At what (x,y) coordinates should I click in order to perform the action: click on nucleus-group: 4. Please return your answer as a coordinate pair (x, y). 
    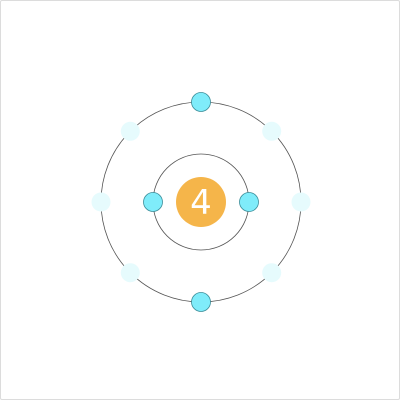
    Looking at the image, I should click on (201, 202).